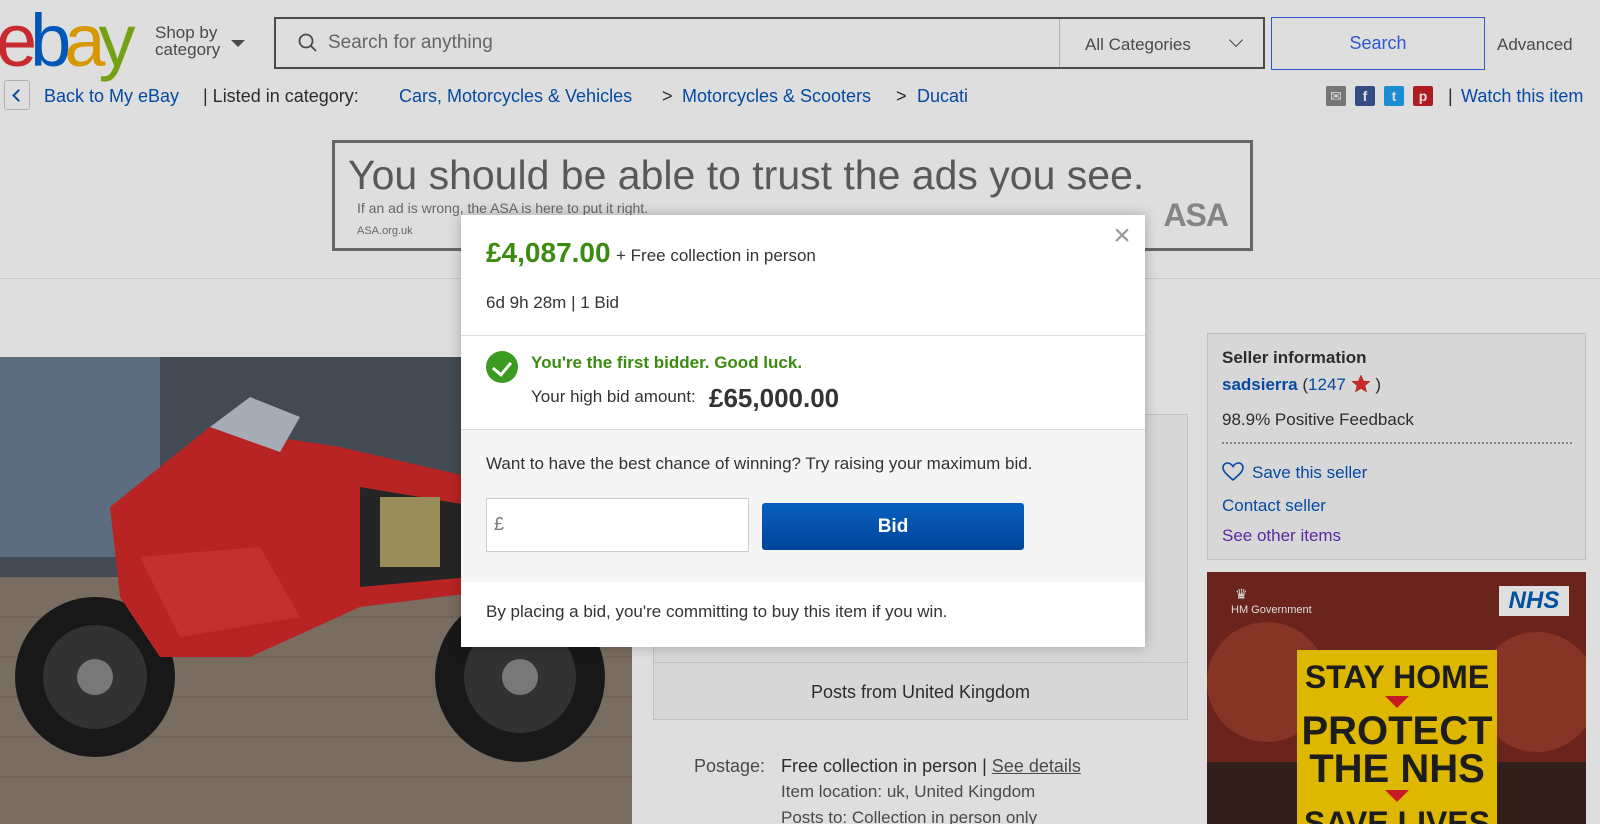 The height and width of the screenshot is (824, 1600). What do you see at coordinates (803, 335) in the screenshot?
I see `divider` at bounding box center [803, 335].